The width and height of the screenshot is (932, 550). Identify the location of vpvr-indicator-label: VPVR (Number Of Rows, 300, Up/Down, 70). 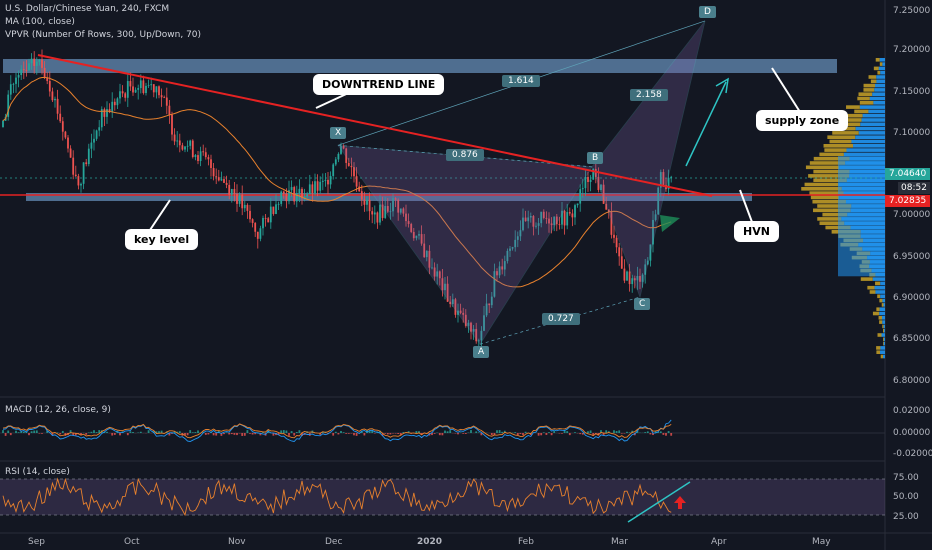
(103, 35).